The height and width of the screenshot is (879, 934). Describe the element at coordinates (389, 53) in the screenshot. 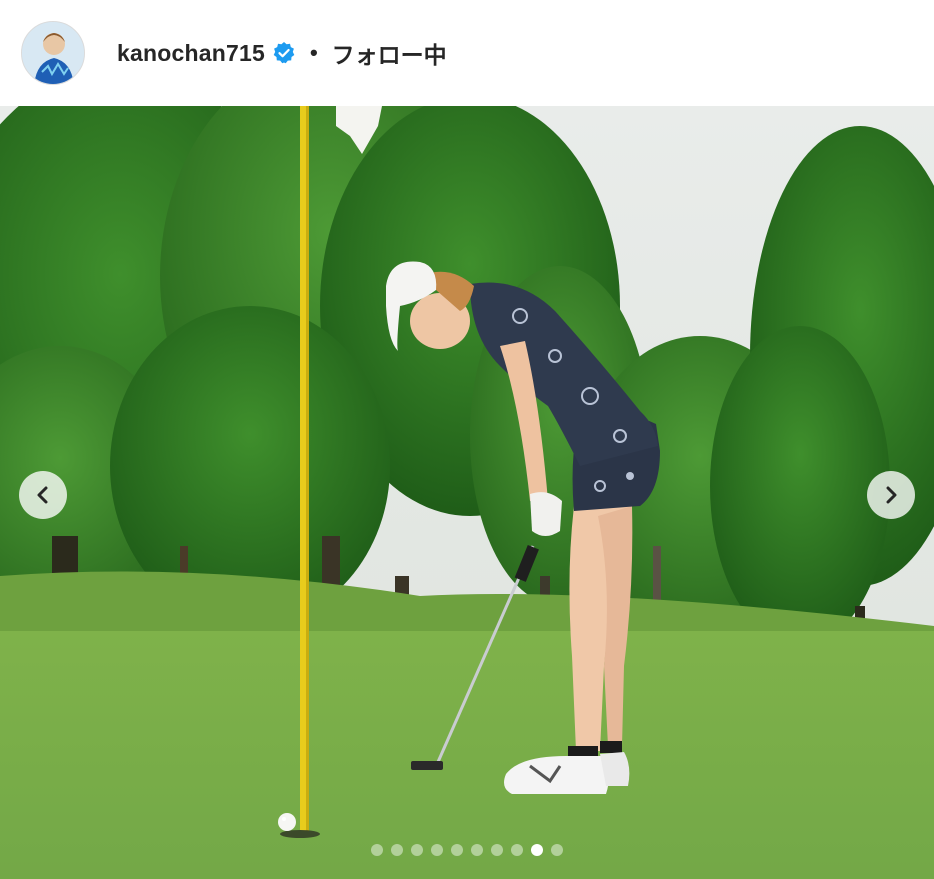

I see `follow-status-button: フォロー中` at that location.